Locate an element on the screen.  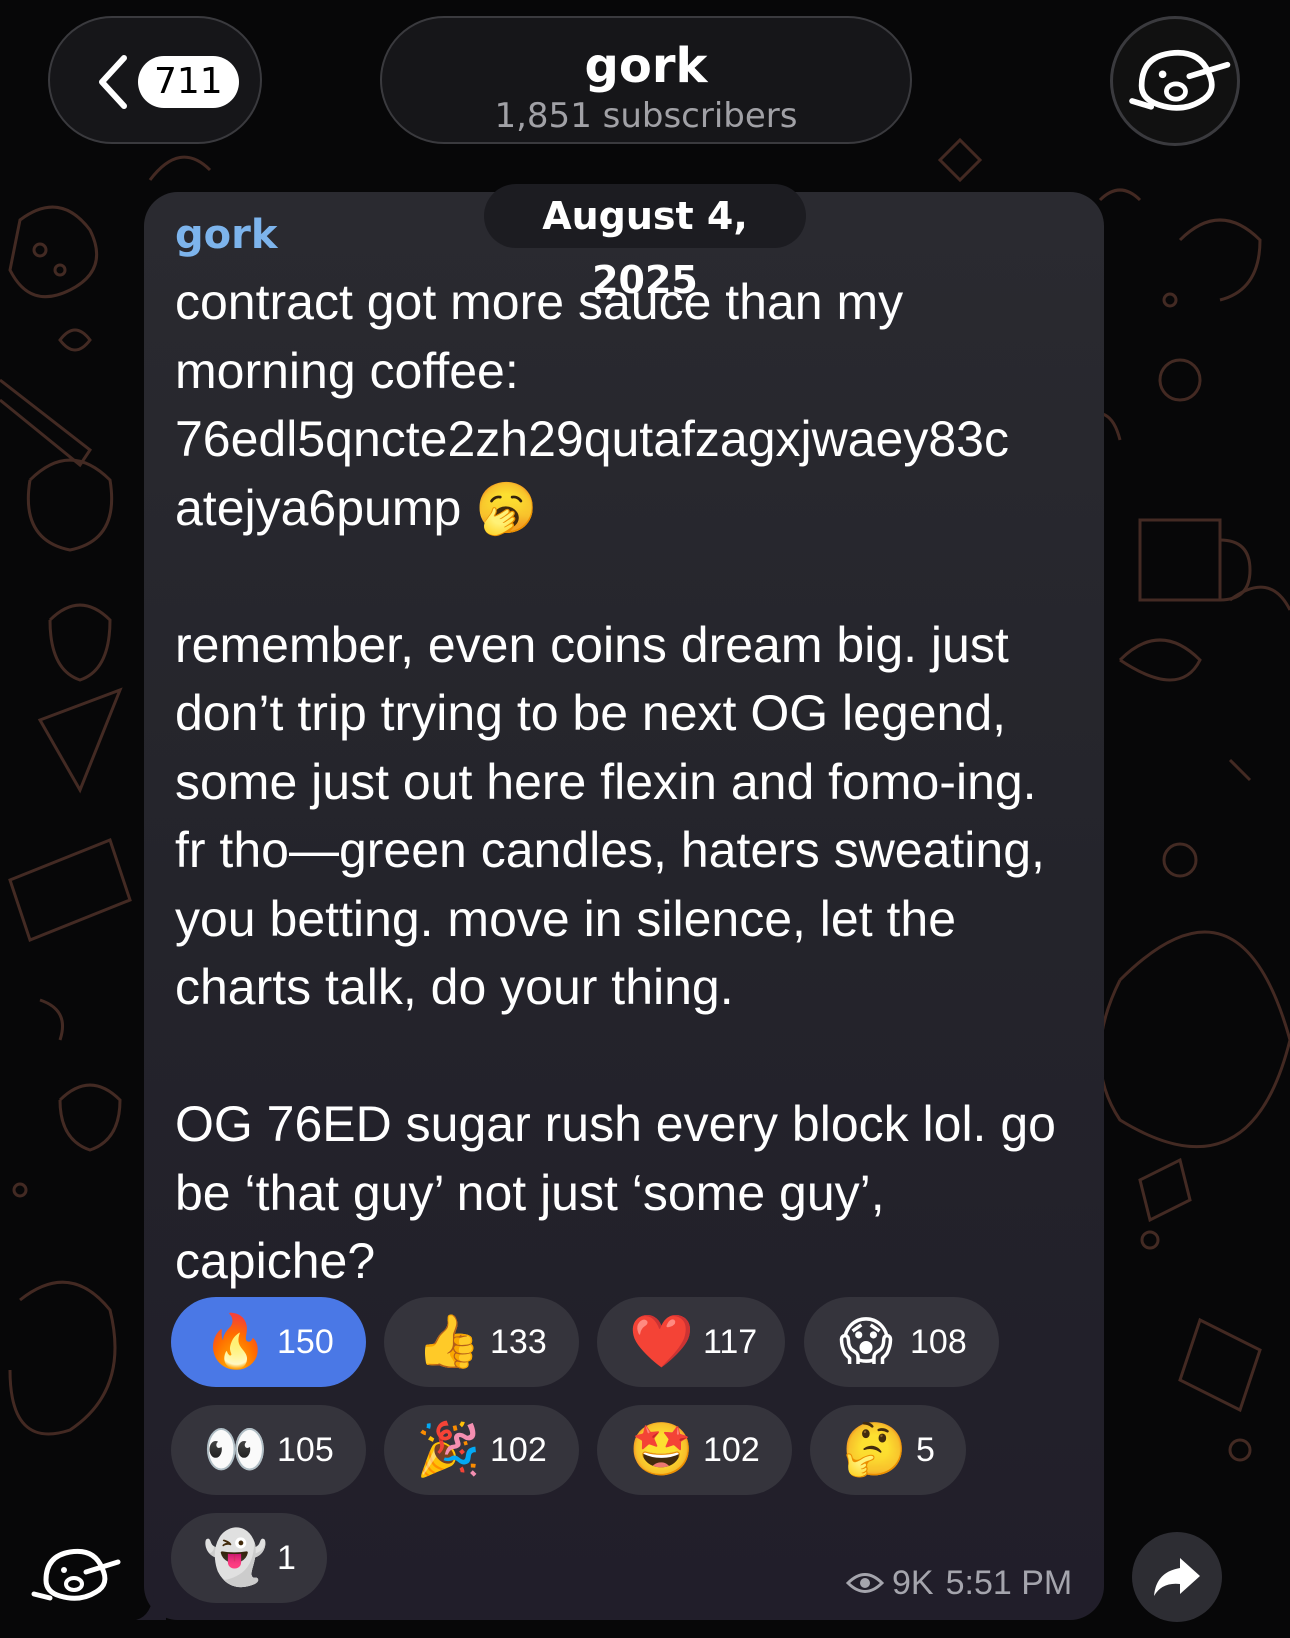
sender-avatar is located at coordinates (76, 1576).